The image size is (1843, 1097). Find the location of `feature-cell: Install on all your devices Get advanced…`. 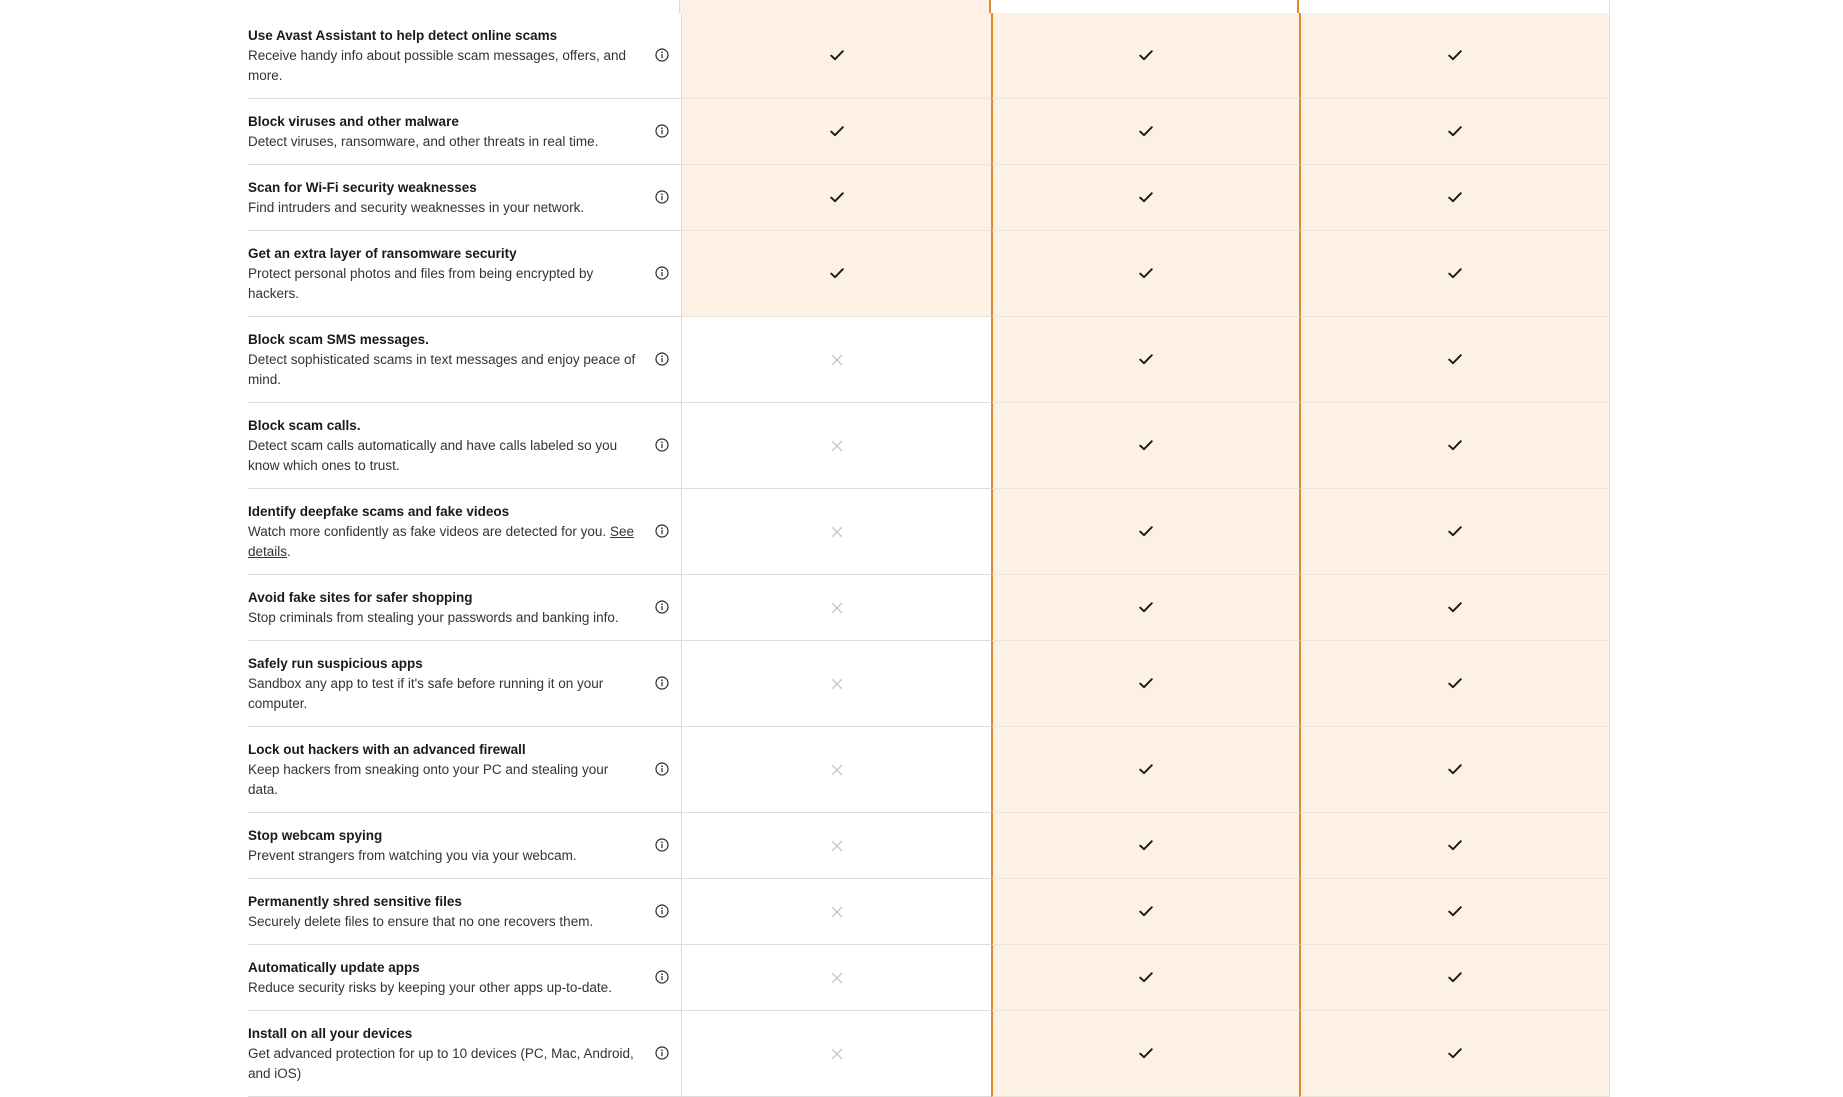

feature-cell: Install on all your devices Get advanced… is located at coordinates (464, 1054).